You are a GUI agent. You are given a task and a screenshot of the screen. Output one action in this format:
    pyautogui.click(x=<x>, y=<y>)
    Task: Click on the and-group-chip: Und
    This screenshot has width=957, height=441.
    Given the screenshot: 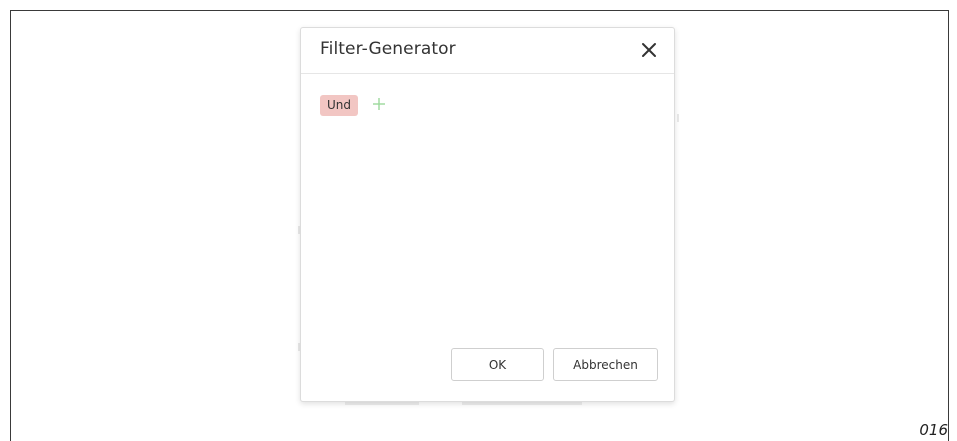 What is the action you would take?
    pyautogui.click(x=339, y=105)
    